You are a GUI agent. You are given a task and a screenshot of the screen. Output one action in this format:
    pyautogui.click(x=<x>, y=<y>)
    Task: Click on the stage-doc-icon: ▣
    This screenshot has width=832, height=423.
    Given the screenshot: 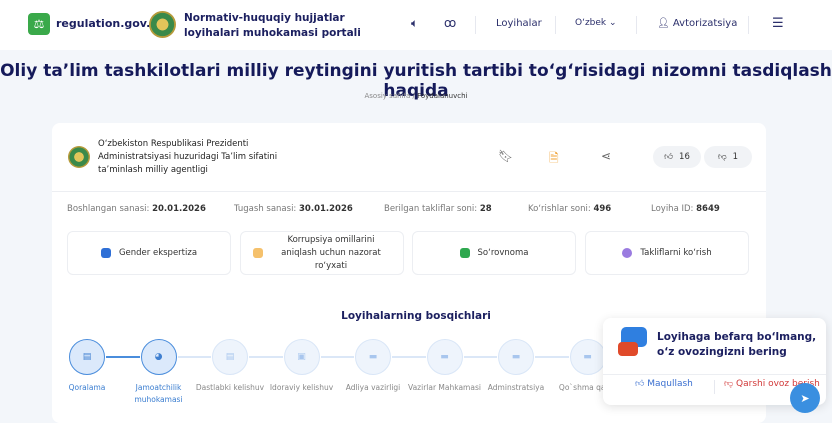 What is the action you would take?
    pyautogui.click(x=301, y=357)
    